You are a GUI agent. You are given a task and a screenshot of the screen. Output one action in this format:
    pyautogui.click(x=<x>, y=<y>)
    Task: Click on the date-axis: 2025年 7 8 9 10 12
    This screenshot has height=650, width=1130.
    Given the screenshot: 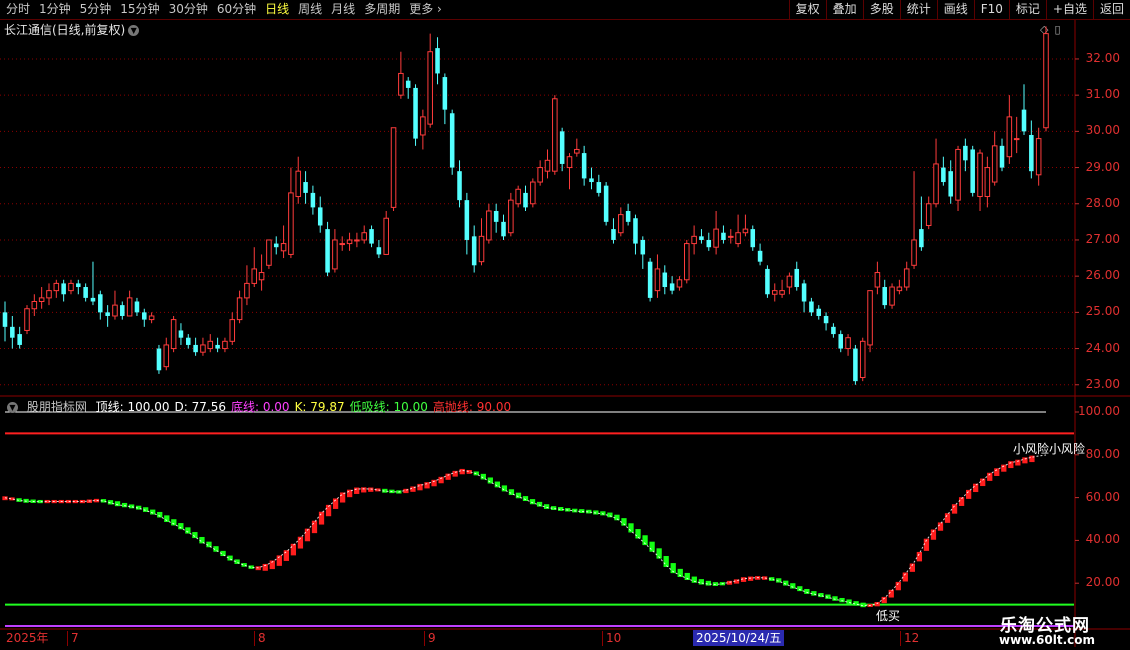 What is the action you would take?
    pyautogui.click(x=538, y=639)
    